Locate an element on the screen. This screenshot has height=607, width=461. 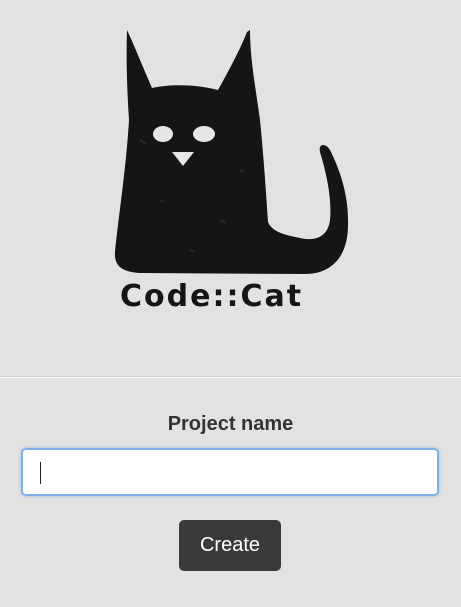
project-name-label: Project name is located at coordinates (230, 424).